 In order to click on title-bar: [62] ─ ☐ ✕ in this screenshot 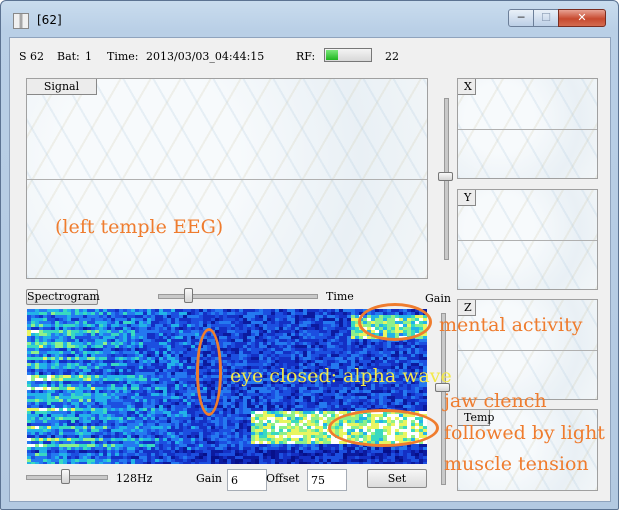, I will do `click(309, 19)`.